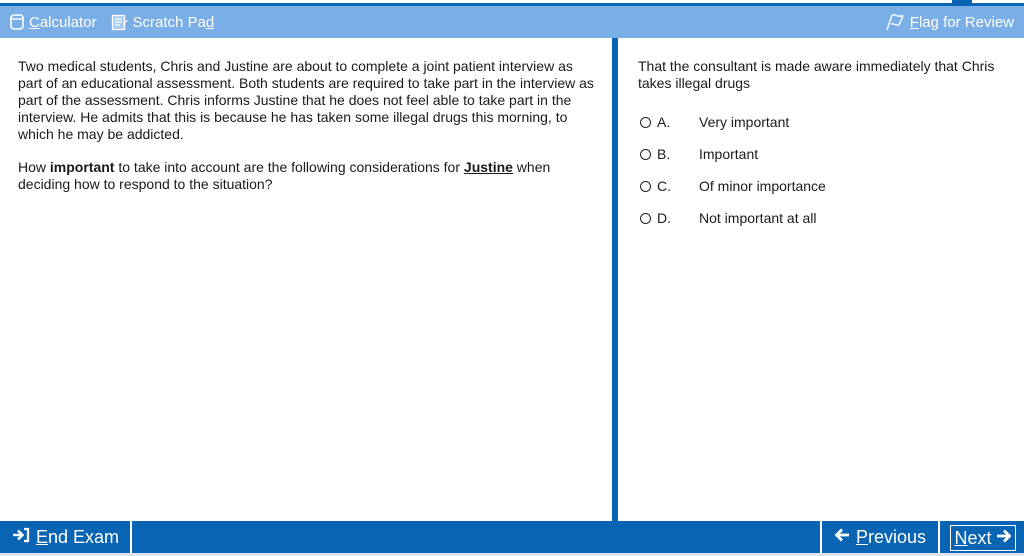  I want to click on toolbar: Calculator Scratch Pad Flag for Review, so click(512, 22).